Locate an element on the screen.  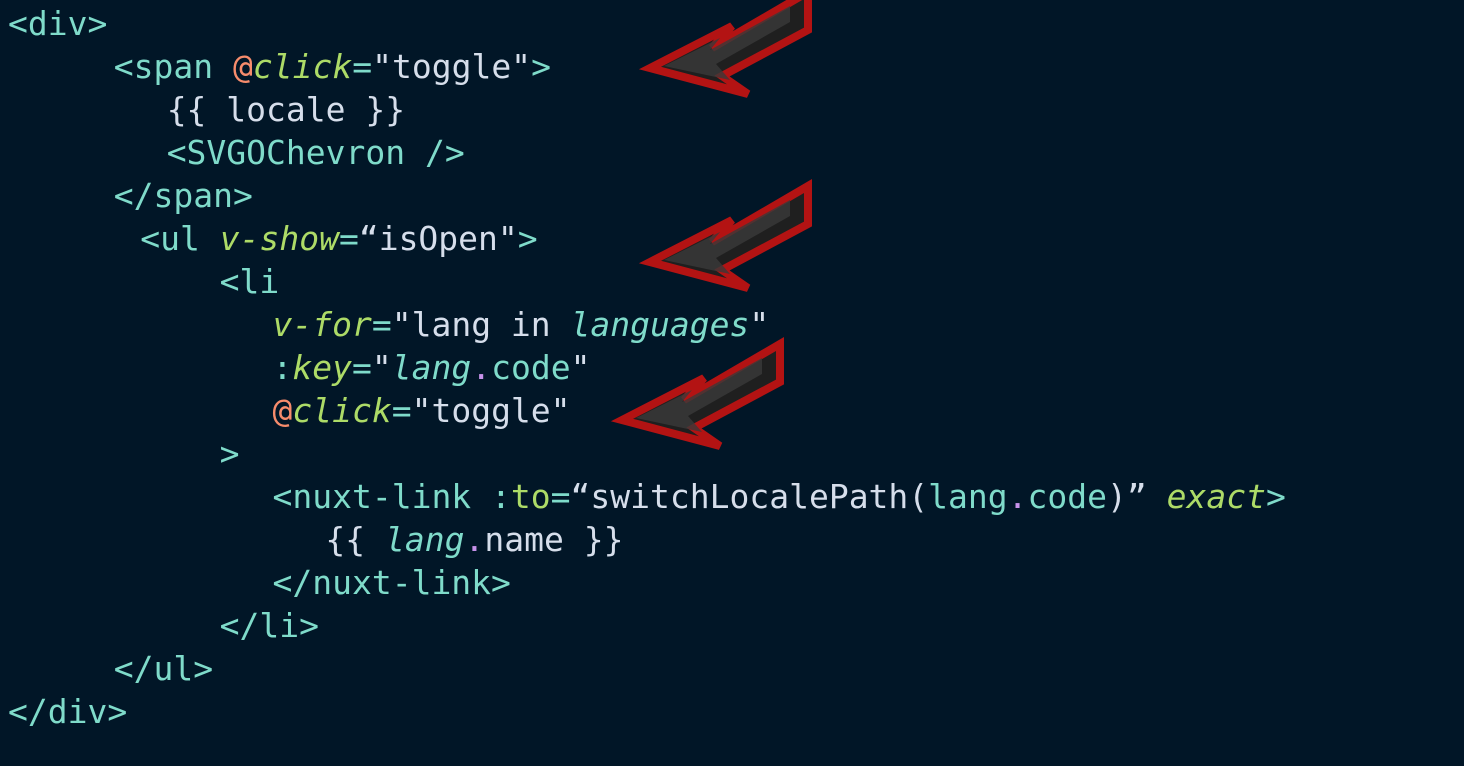
code-line: </div> is located at coordinates (67, 712).